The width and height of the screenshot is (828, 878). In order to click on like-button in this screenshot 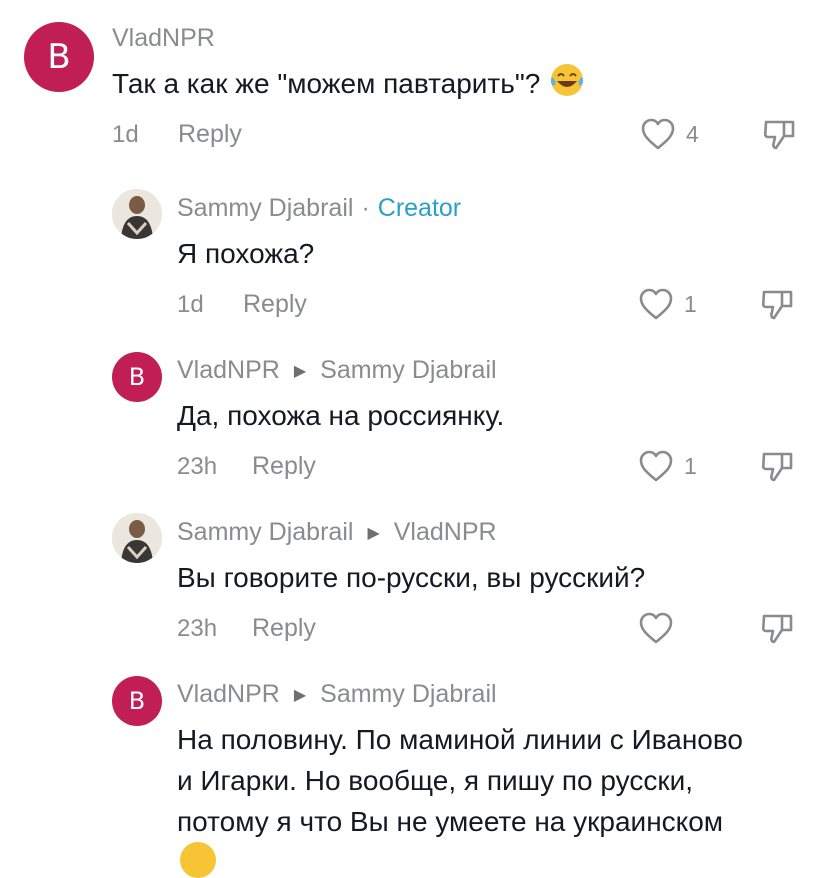, I will do `click(656, 628)`.